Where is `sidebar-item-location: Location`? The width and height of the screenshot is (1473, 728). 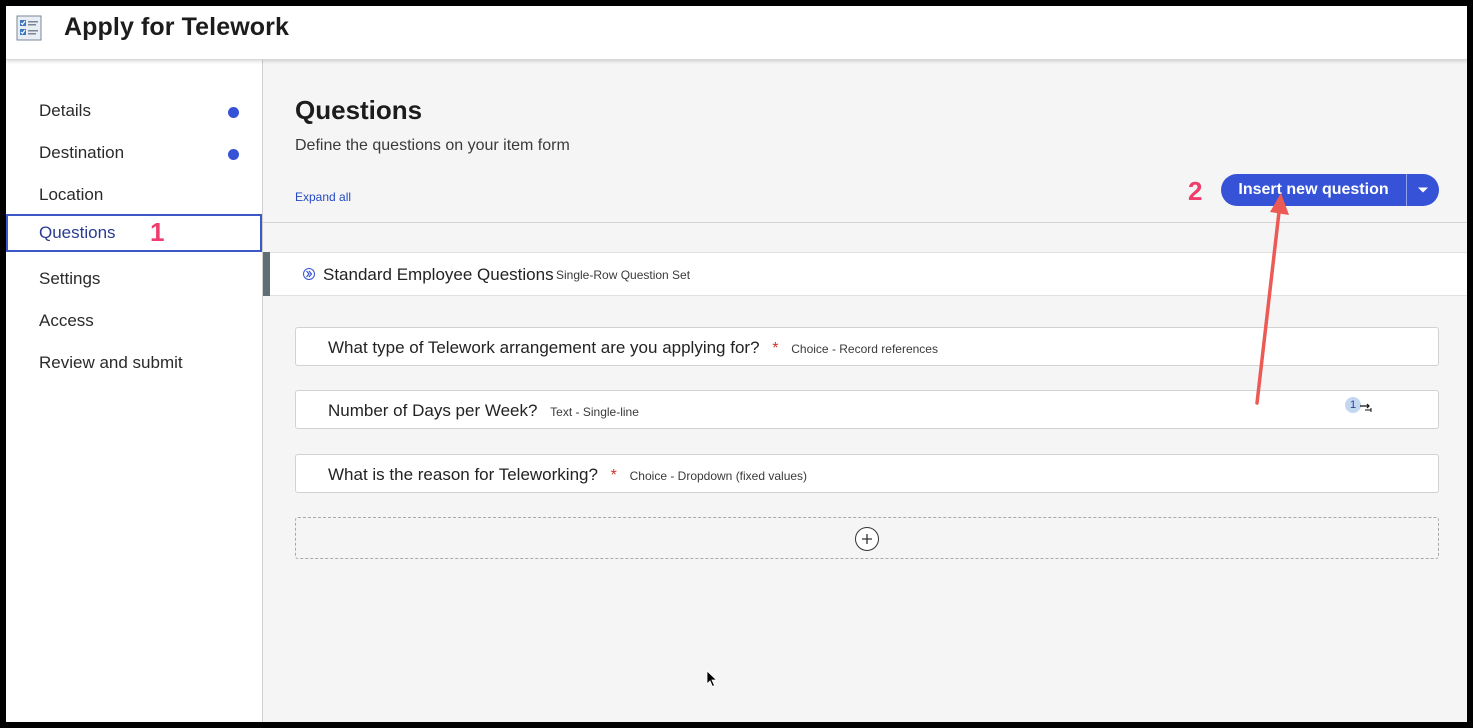 sidebar-item-location: Location is located at coordinates (134, 195).